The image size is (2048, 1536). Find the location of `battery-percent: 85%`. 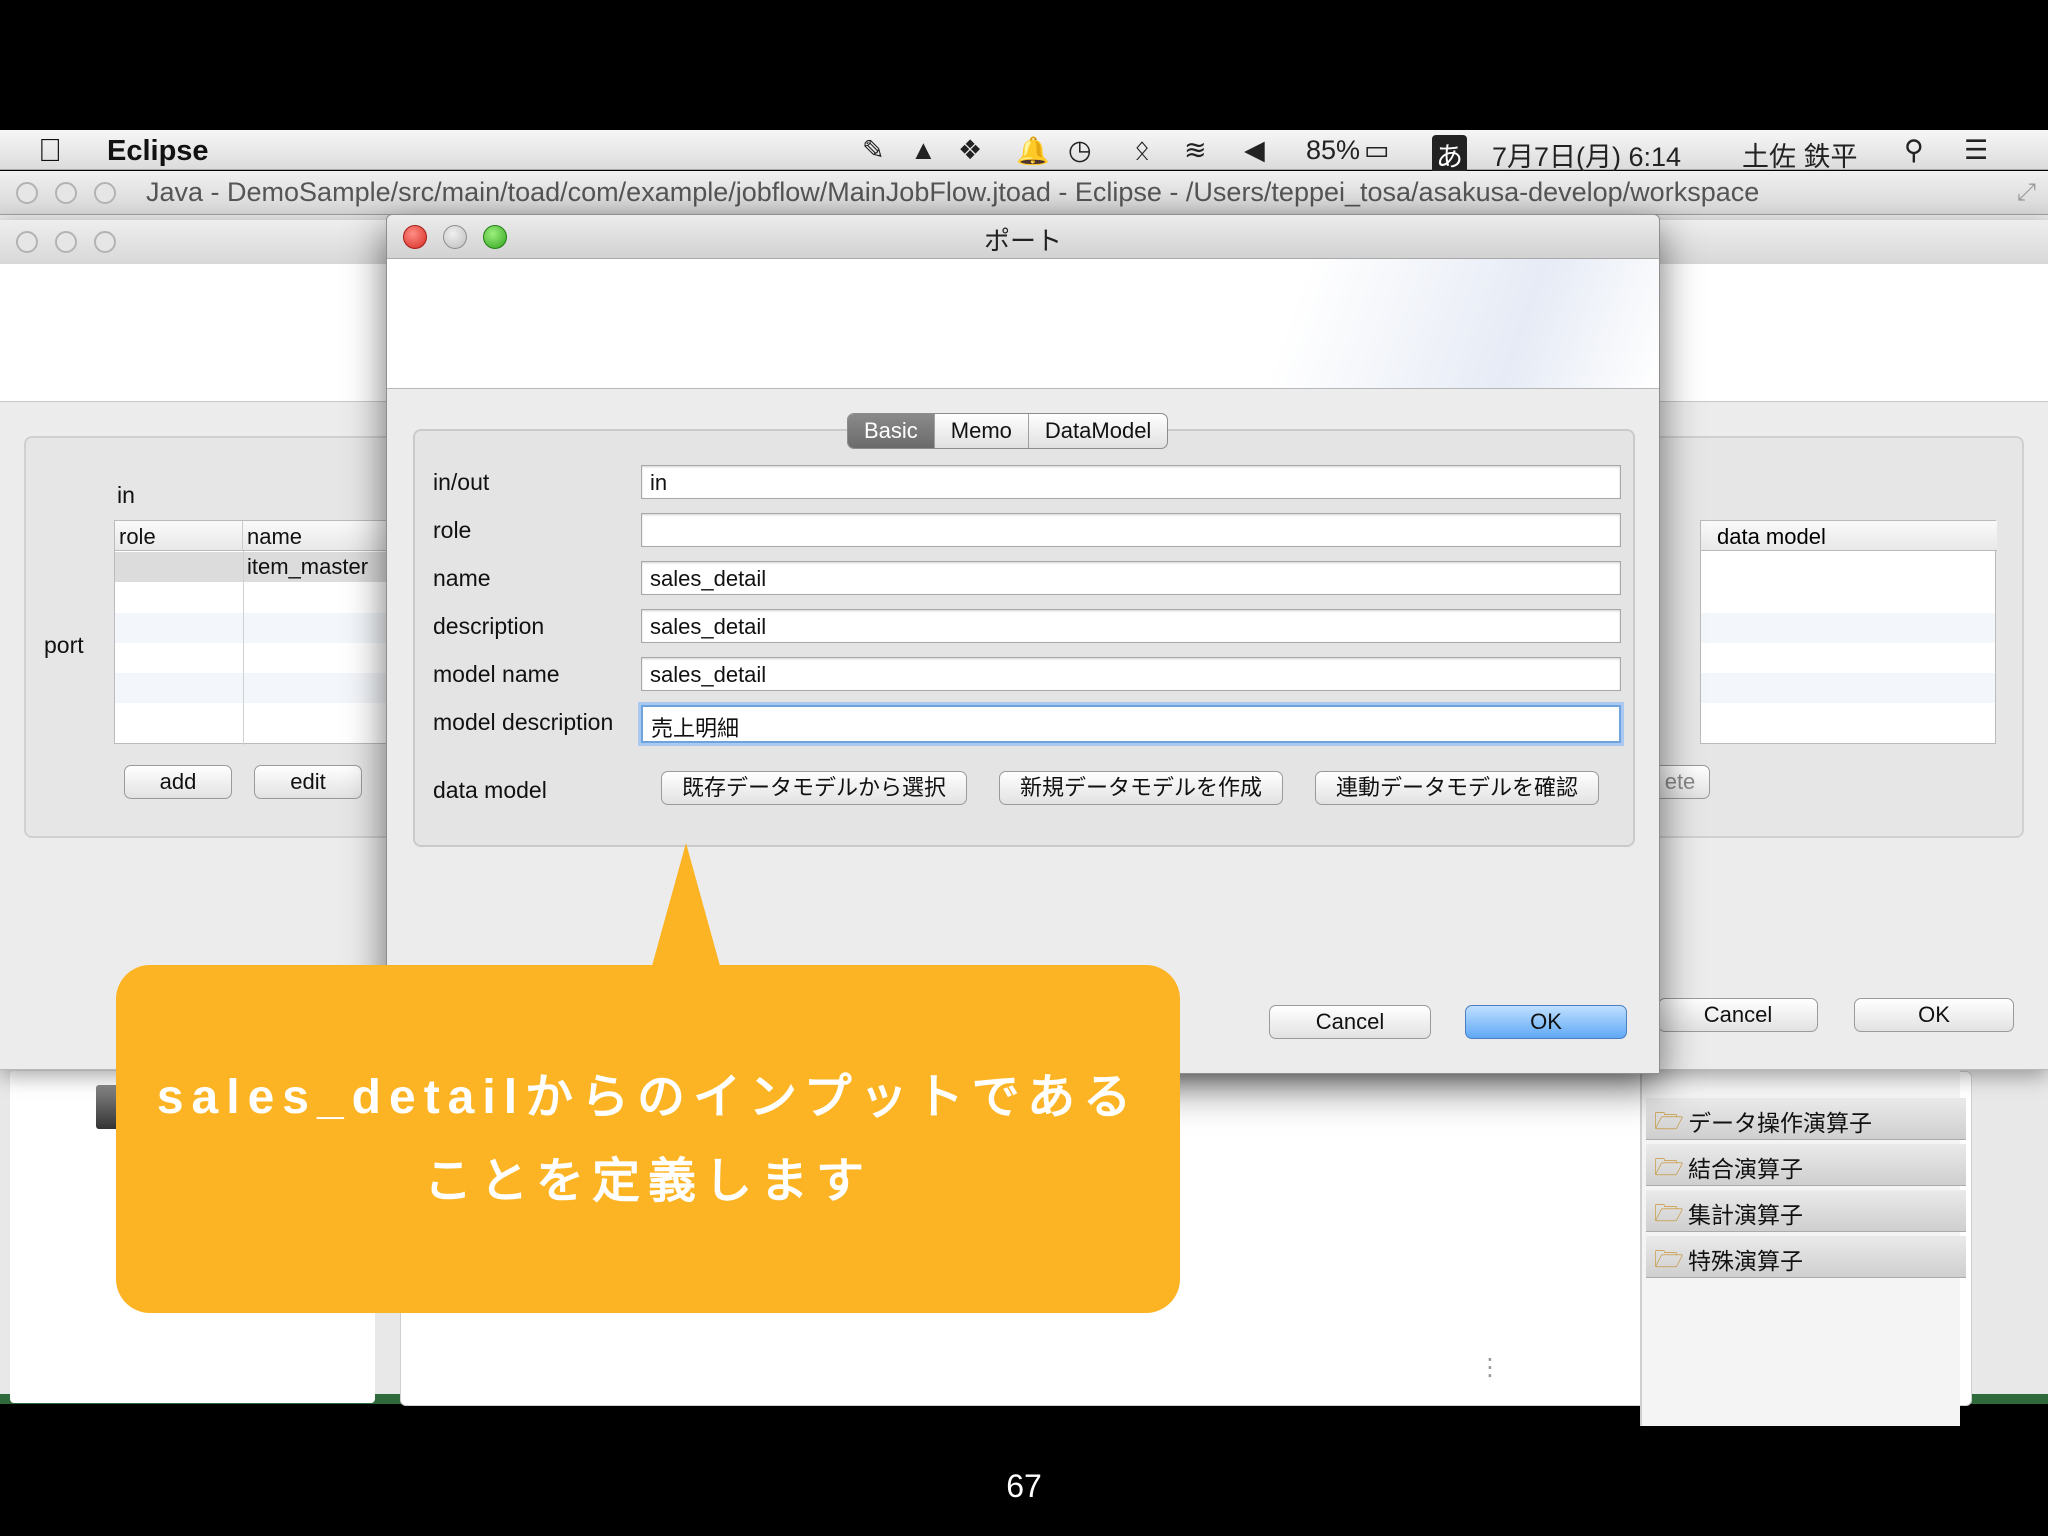

battery-percent: 85% is located at coordinates (1333, 150).